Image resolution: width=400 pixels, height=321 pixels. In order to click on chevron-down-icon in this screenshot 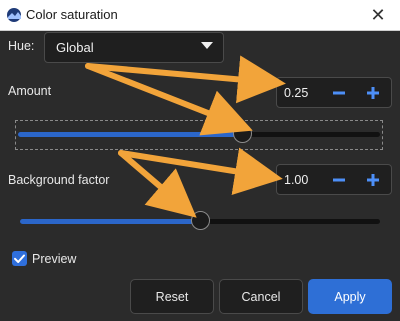, I will do `click(207, 45)`.